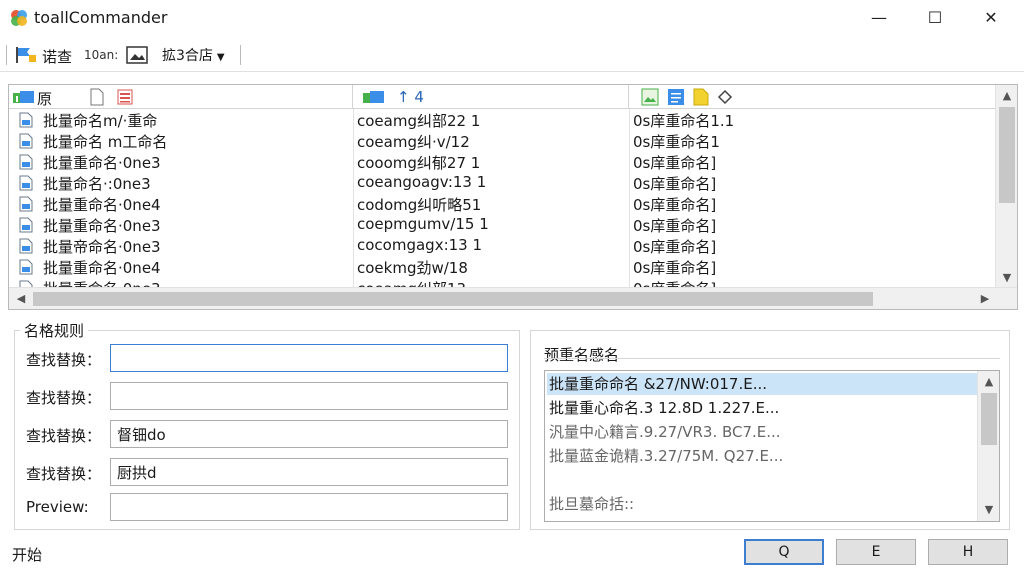  I want to click on table-row: 批量重命名·0ne4 codomg纠听略51 0s庠重命名], so click(502, 204).